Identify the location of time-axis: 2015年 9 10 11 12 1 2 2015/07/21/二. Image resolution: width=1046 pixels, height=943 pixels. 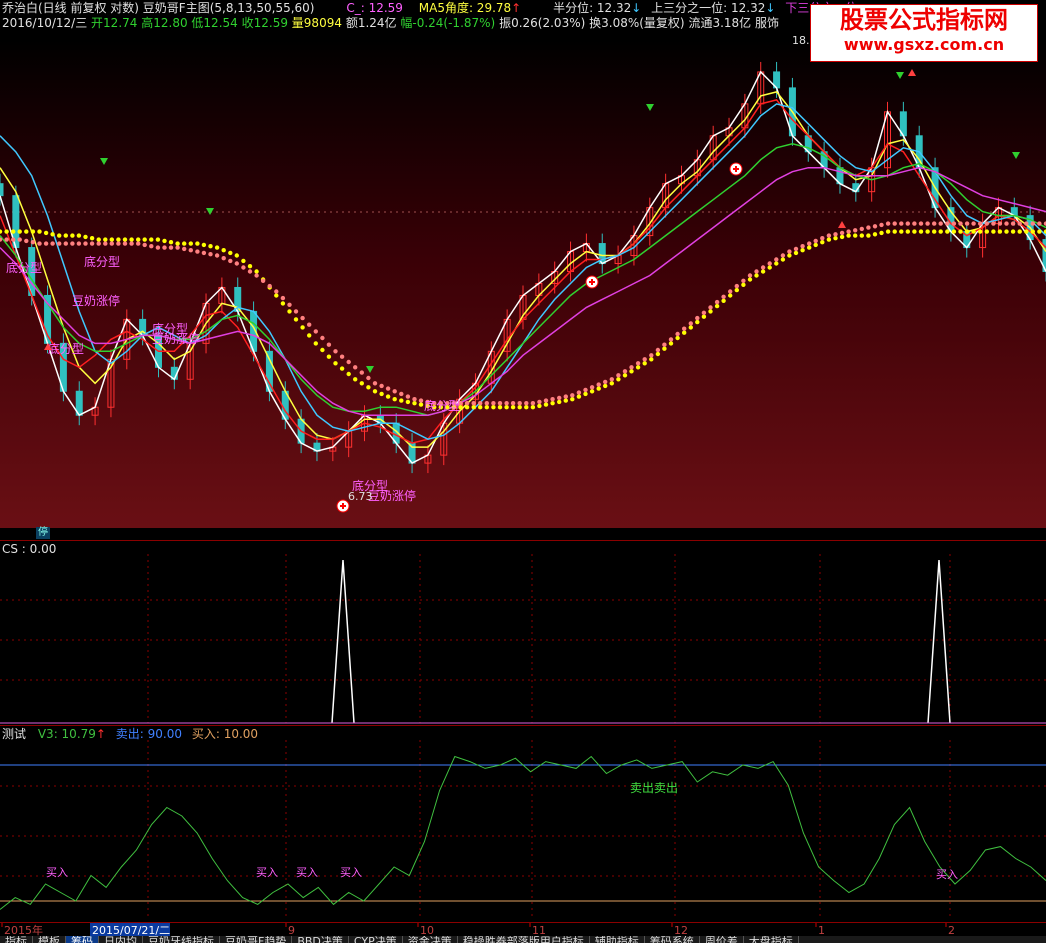
(523, 929).